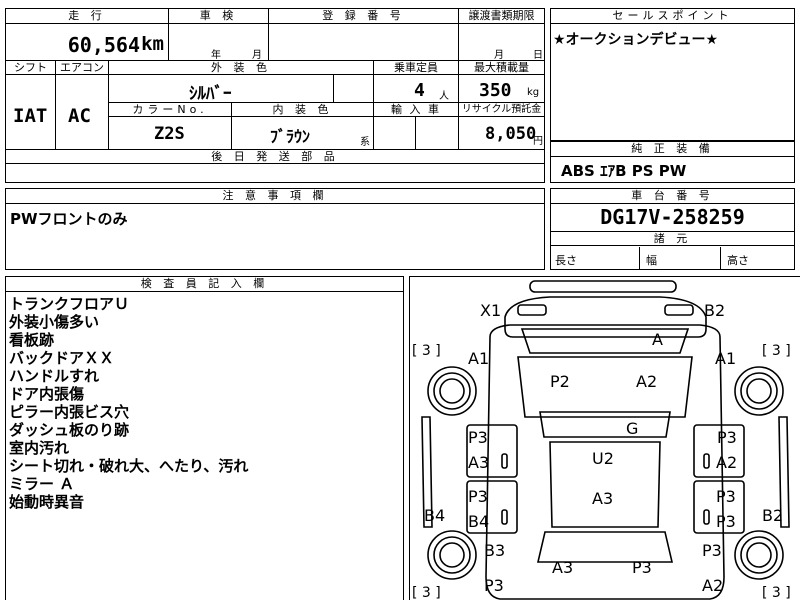  What do you see at coordinates (776, 593) in the screenshot?
I see `mark-tire-rr: [ 3 ]` at bounding box center [776, 593].